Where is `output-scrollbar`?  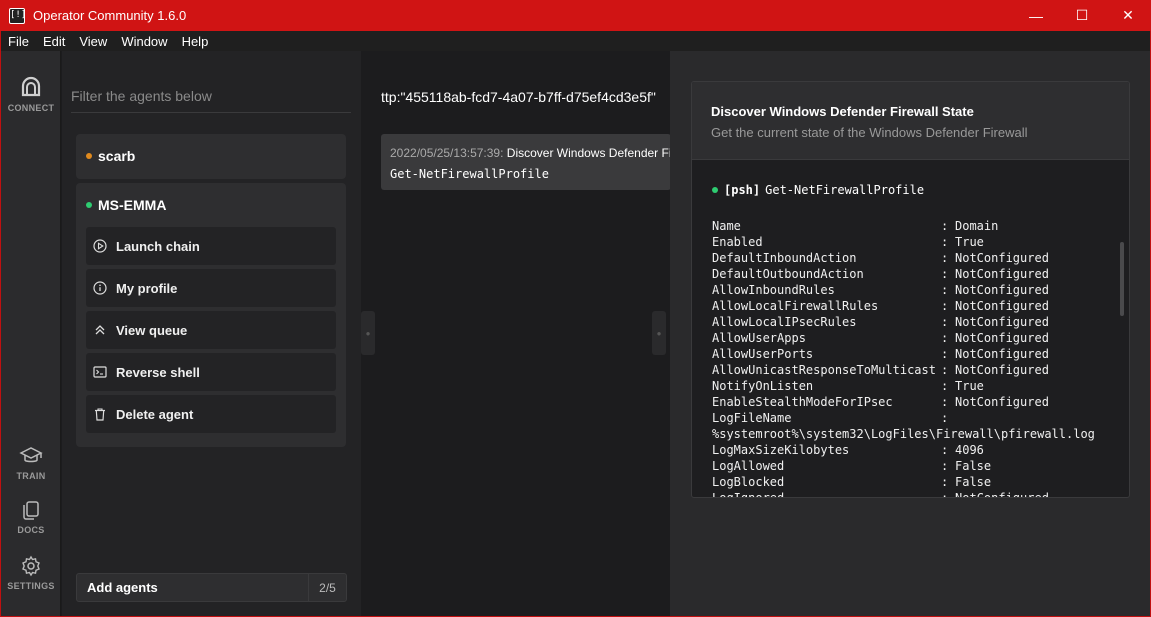
output-scrollbar is located at coordinates (1122, 279).